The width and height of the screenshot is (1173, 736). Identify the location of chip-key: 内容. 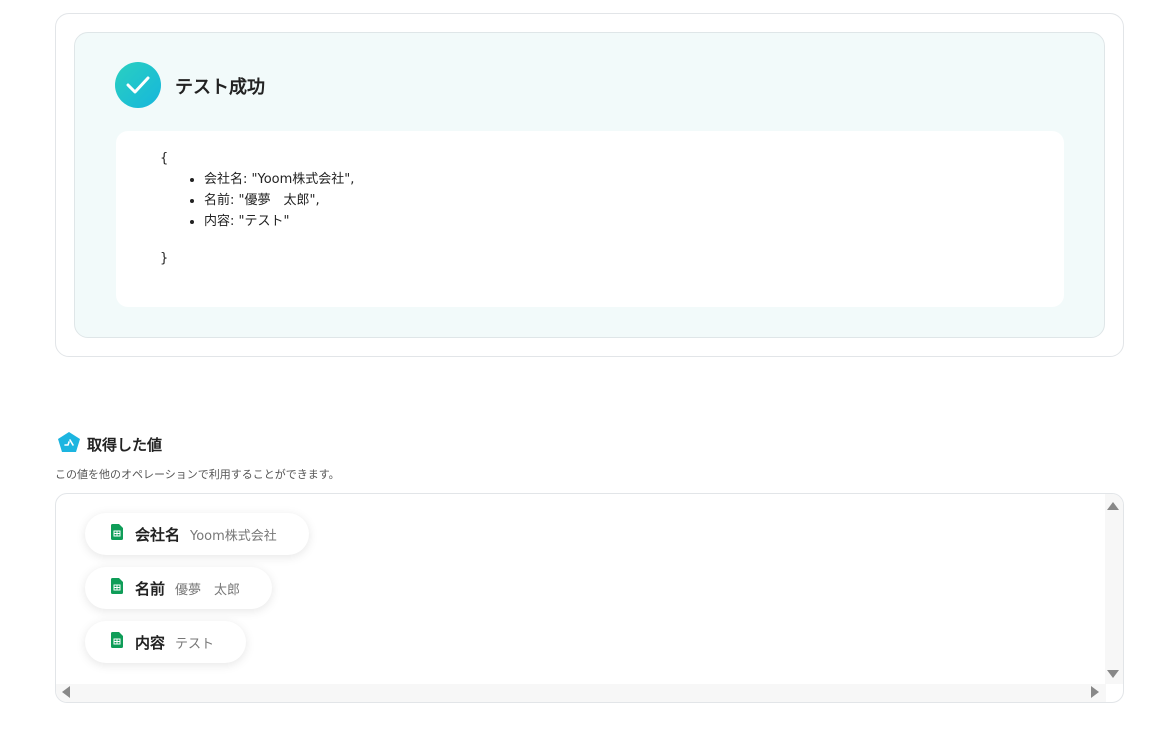
(150, 642).